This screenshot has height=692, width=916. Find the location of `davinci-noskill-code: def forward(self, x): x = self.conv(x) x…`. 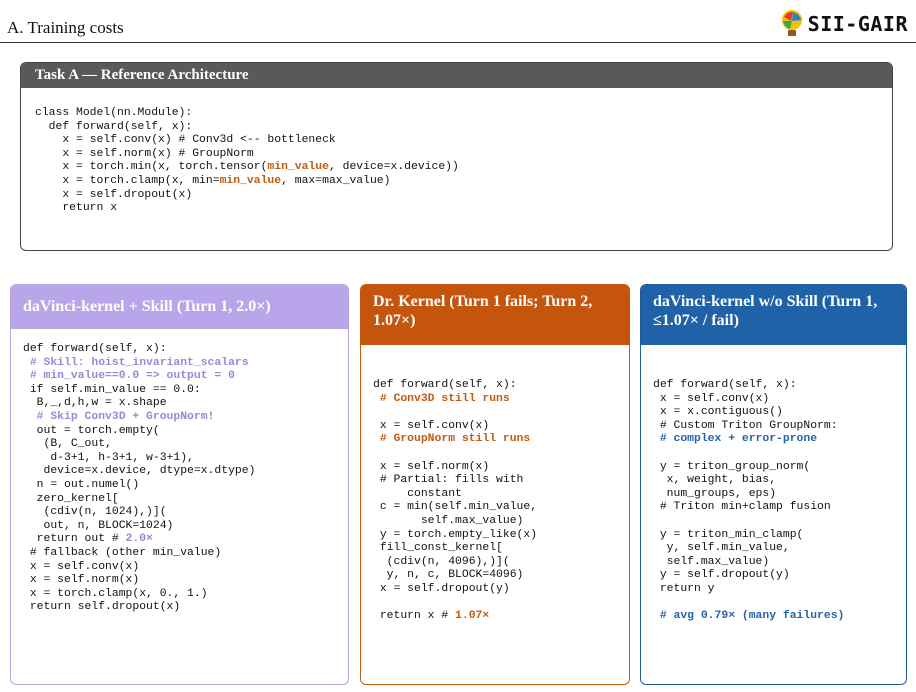

davinci-noskill-code: def forward(self, x): x = self.conv(x) x… is located at coordinates (749, 501).